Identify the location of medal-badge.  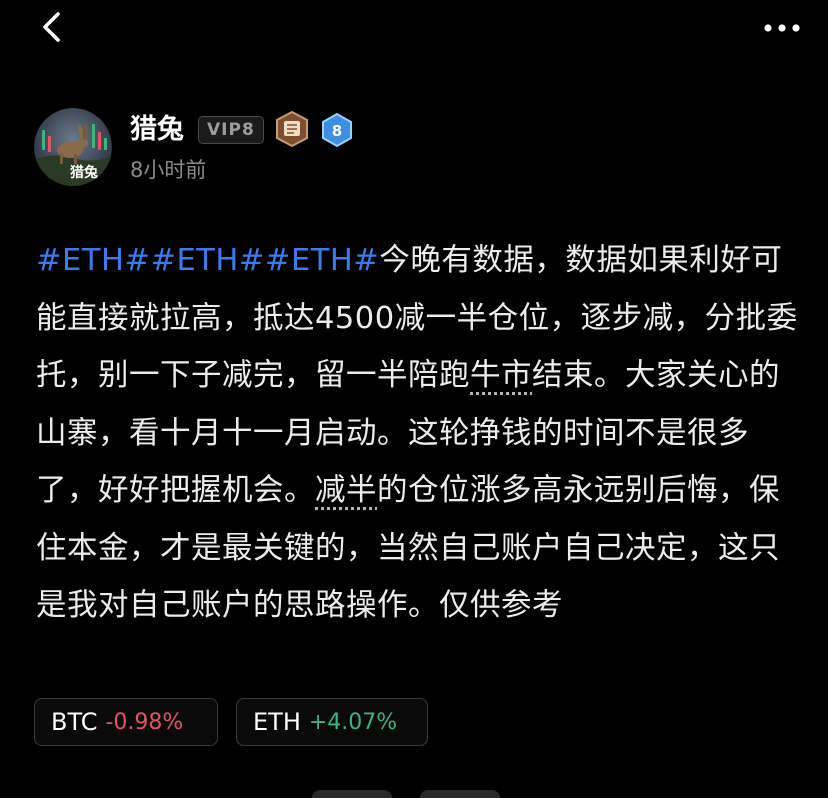
(292, 129).